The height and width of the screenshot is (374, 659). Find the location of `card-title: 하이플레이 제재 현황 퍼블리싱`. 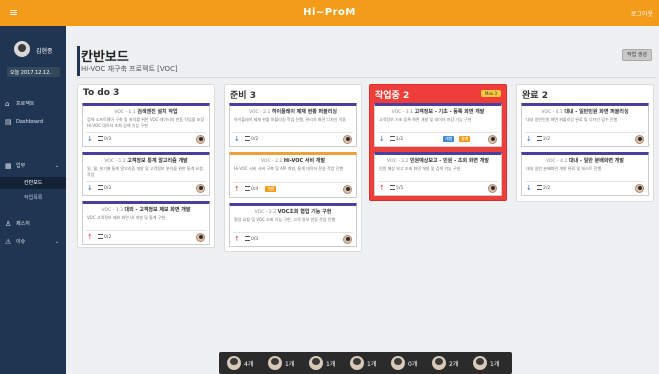

card-title: 하이플레이 제재 현황 퍼블리싱 is located at coordinates (304, 112).